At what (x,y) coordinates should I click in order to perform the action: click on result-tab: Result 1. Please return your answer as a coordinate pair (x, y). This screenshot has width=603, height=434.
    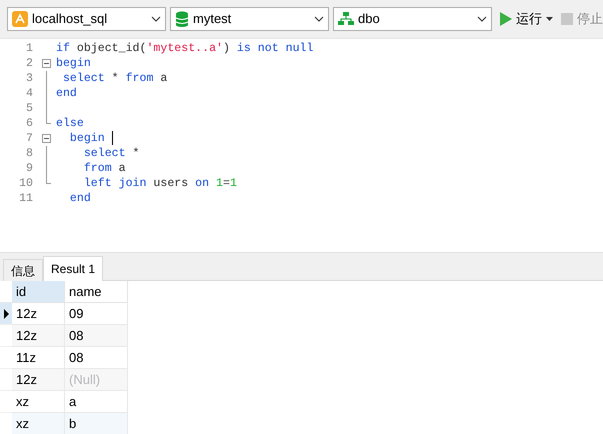
    Looking at the image, I should click on (73, 268).